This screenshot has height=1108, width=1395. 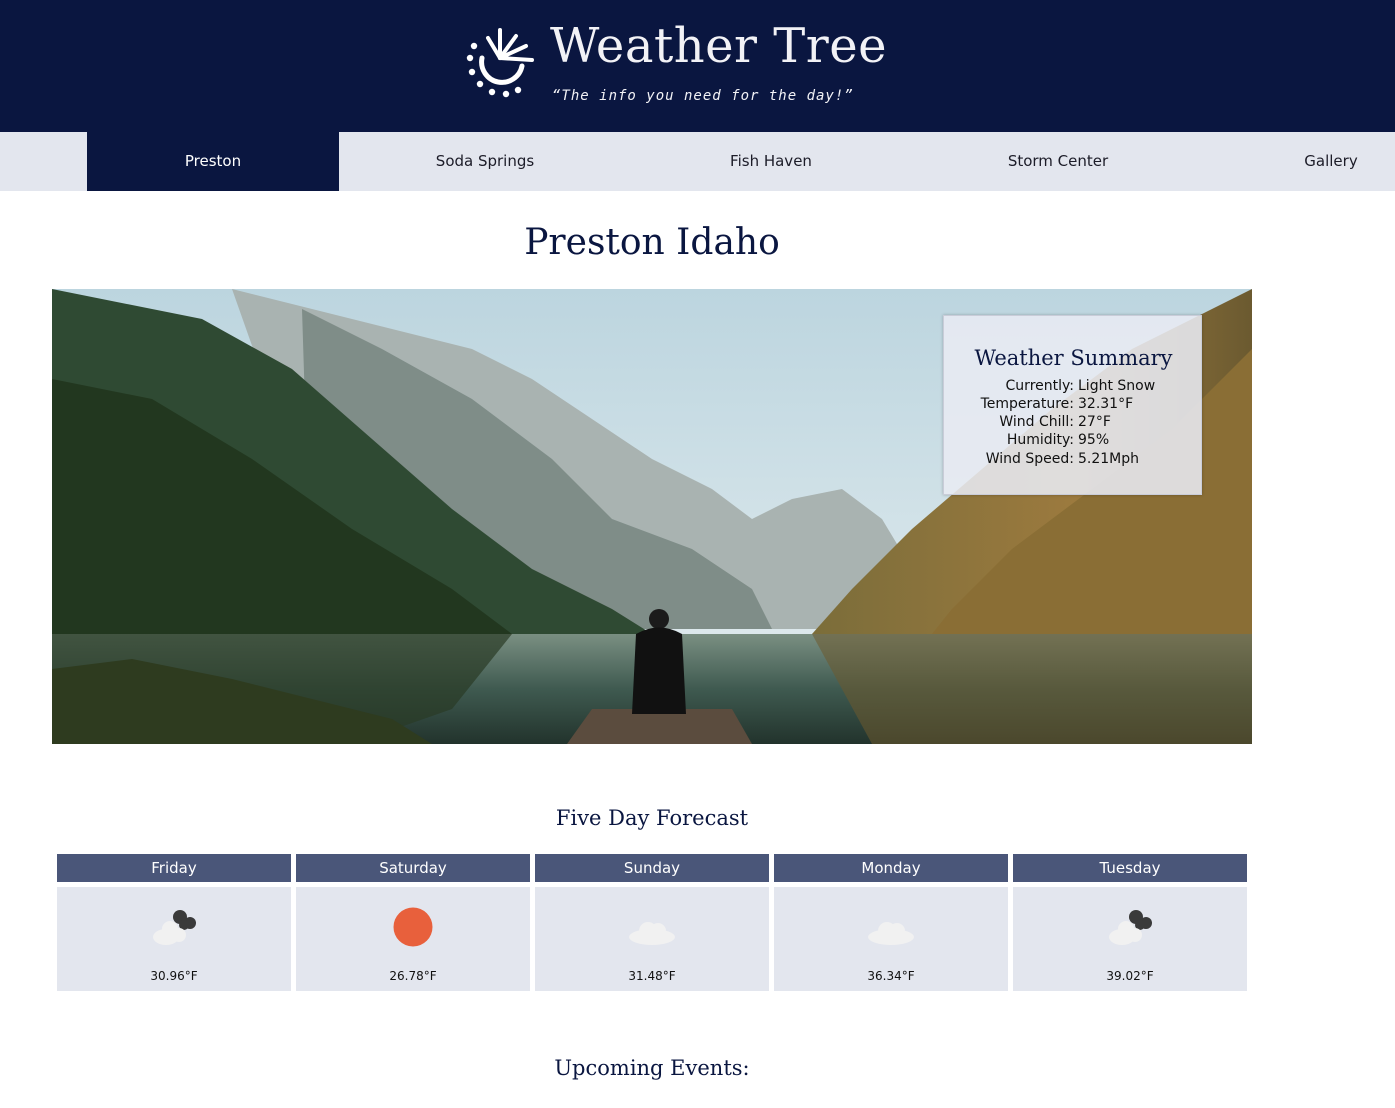 I want to click on summary-value: Light Snow, so click(x=1117, y=386).